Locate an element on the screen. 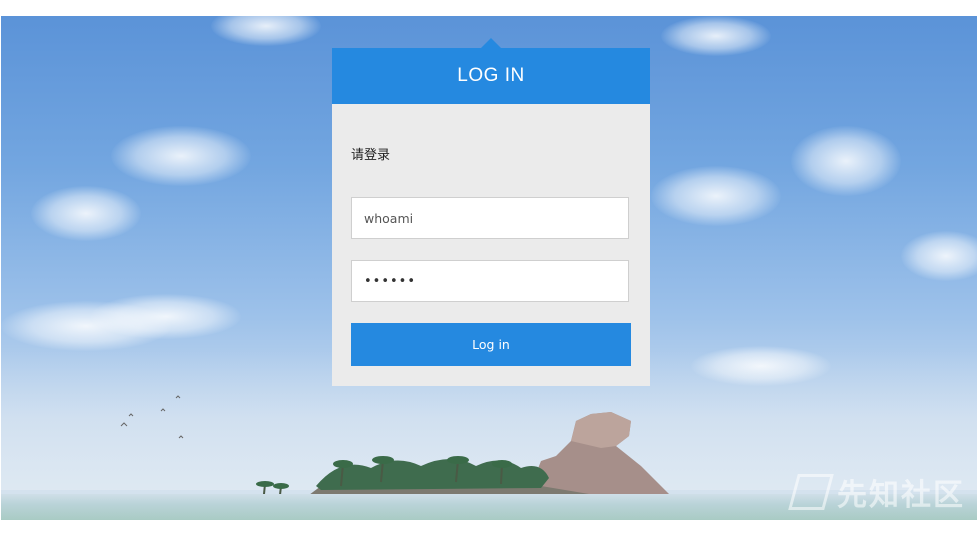 This screenshot has width=978, height=536. watermark-text: 先知社区 is located at coordinates (901, 495).